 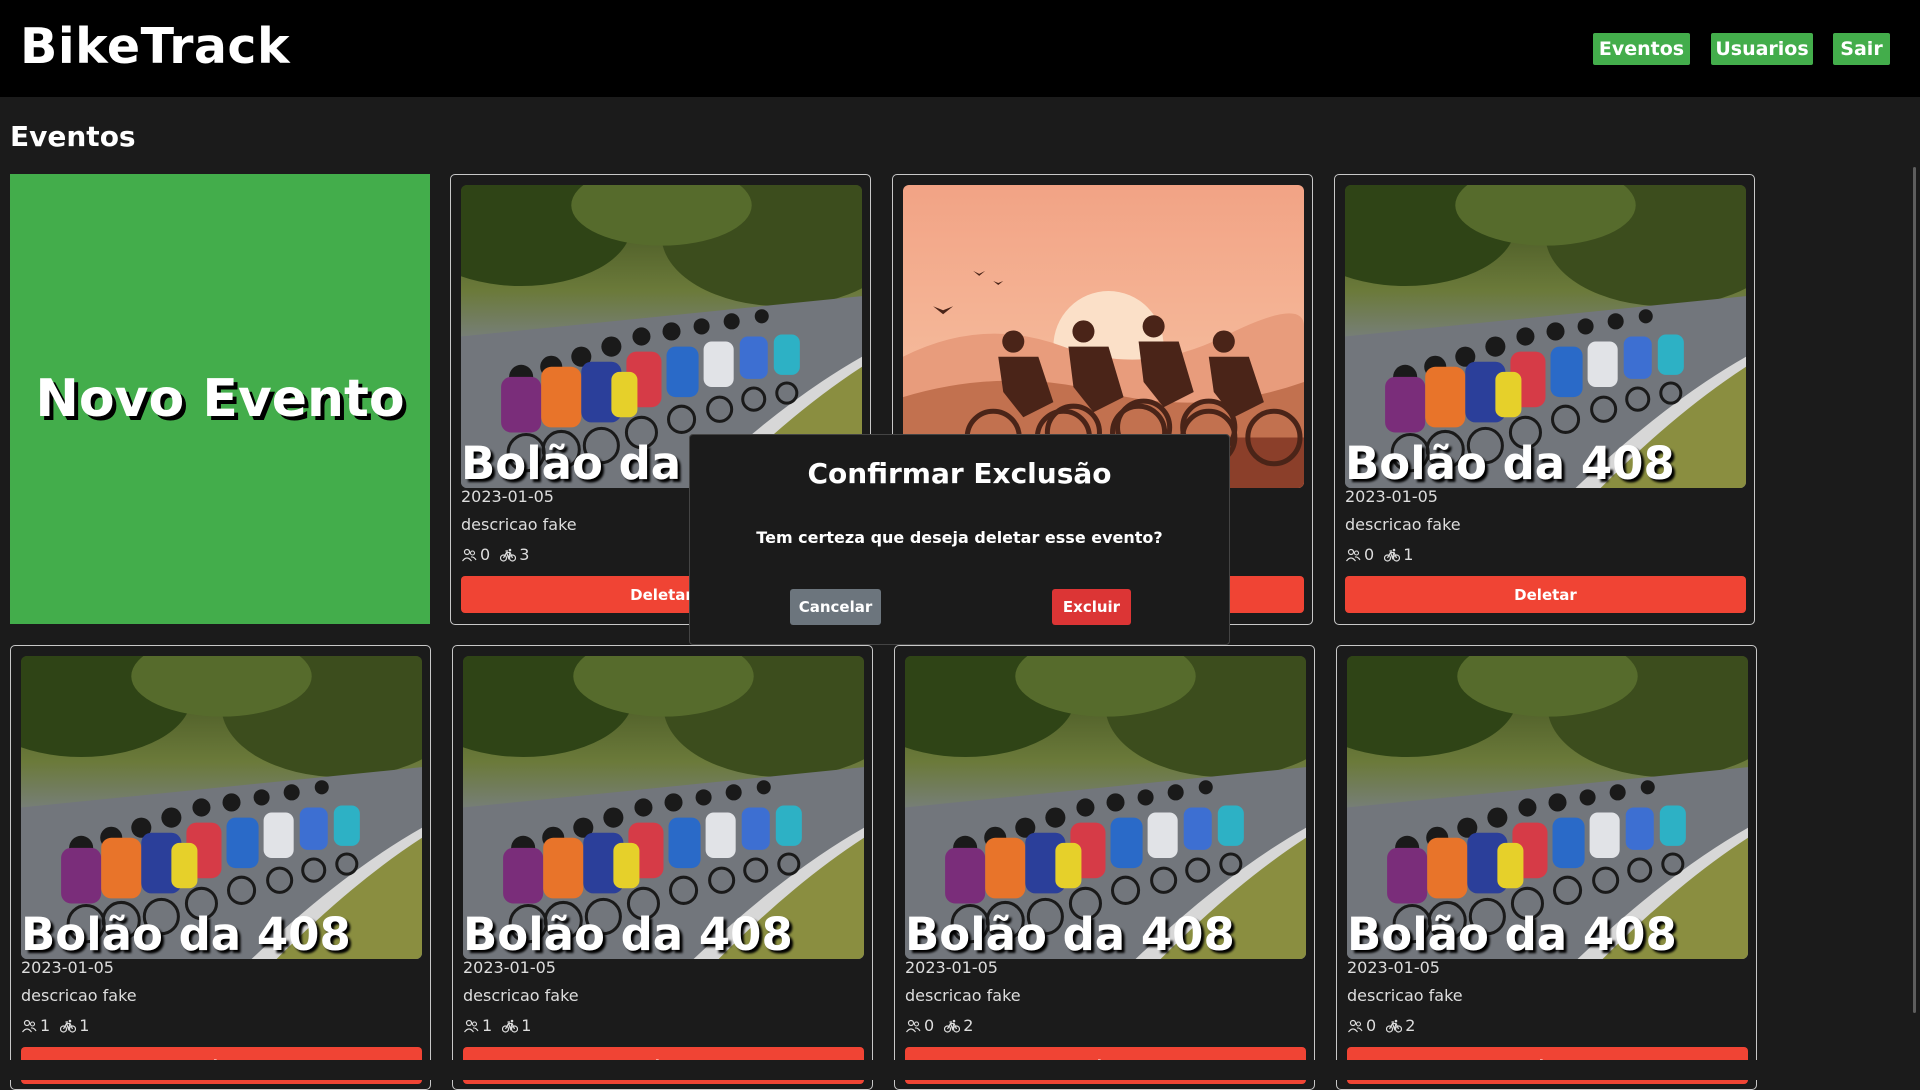 What do you see at coordinates (835, 607) in the screenshot?
I see `cancel-button: Cancelar` at bounding box center [835, 607].